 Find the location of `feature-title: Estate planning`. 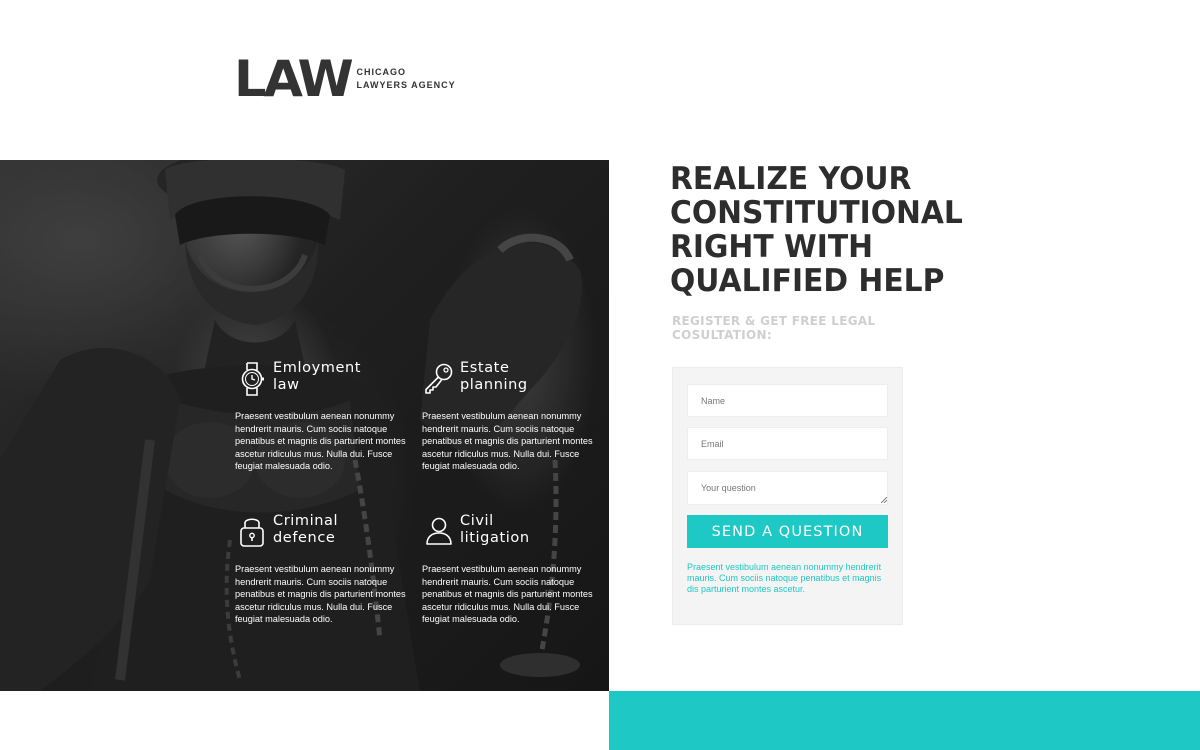

feature-title: Estate planning is located at coordinates (494, 376).